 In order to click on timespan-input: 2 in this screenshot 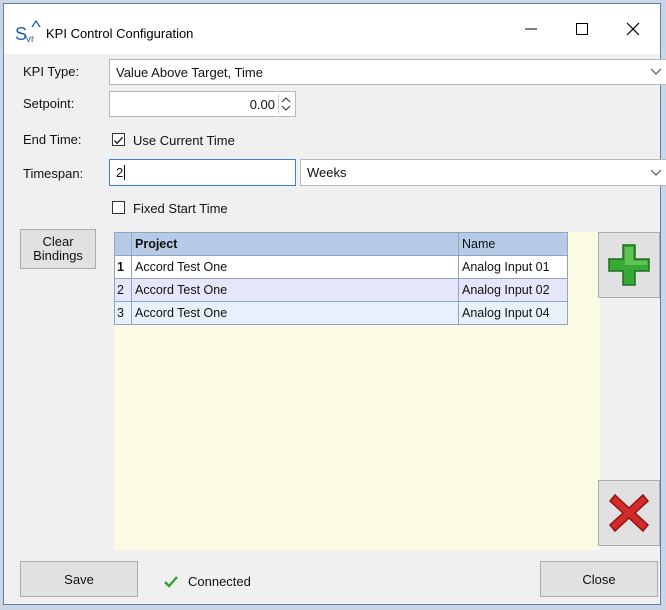, I will do `click(202, 172)`.